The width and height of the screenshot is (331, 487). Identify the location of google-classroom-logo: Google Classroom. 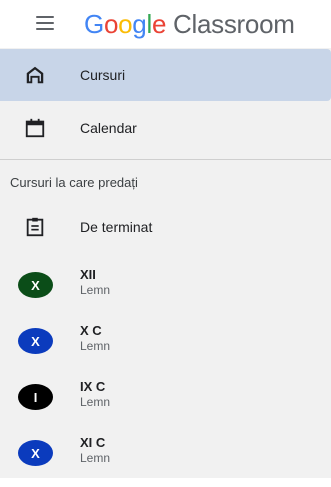
(189, 24).